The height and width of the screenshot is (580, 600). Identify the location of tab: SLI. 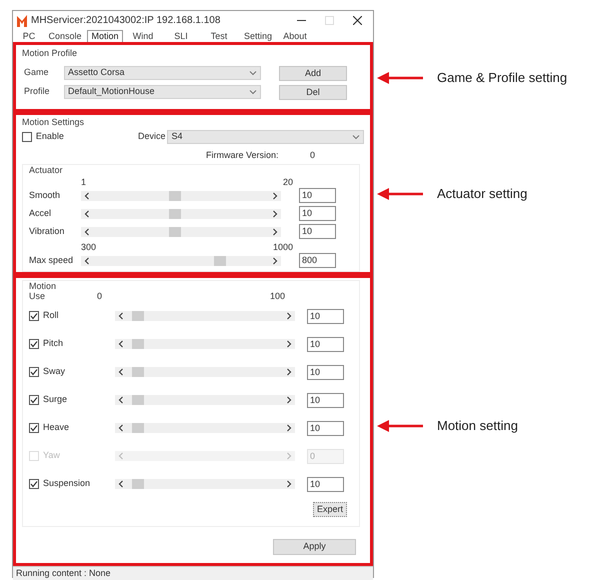
(181, 36).